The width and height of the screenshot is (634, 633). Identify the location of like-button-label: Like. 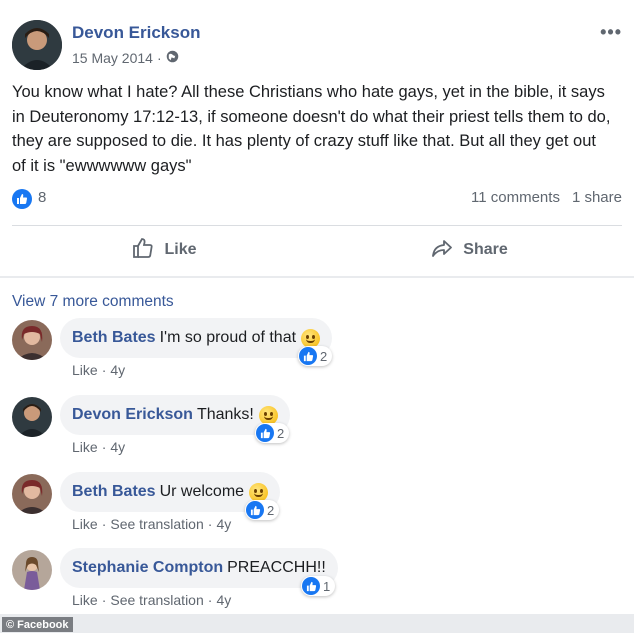
(180, 249).